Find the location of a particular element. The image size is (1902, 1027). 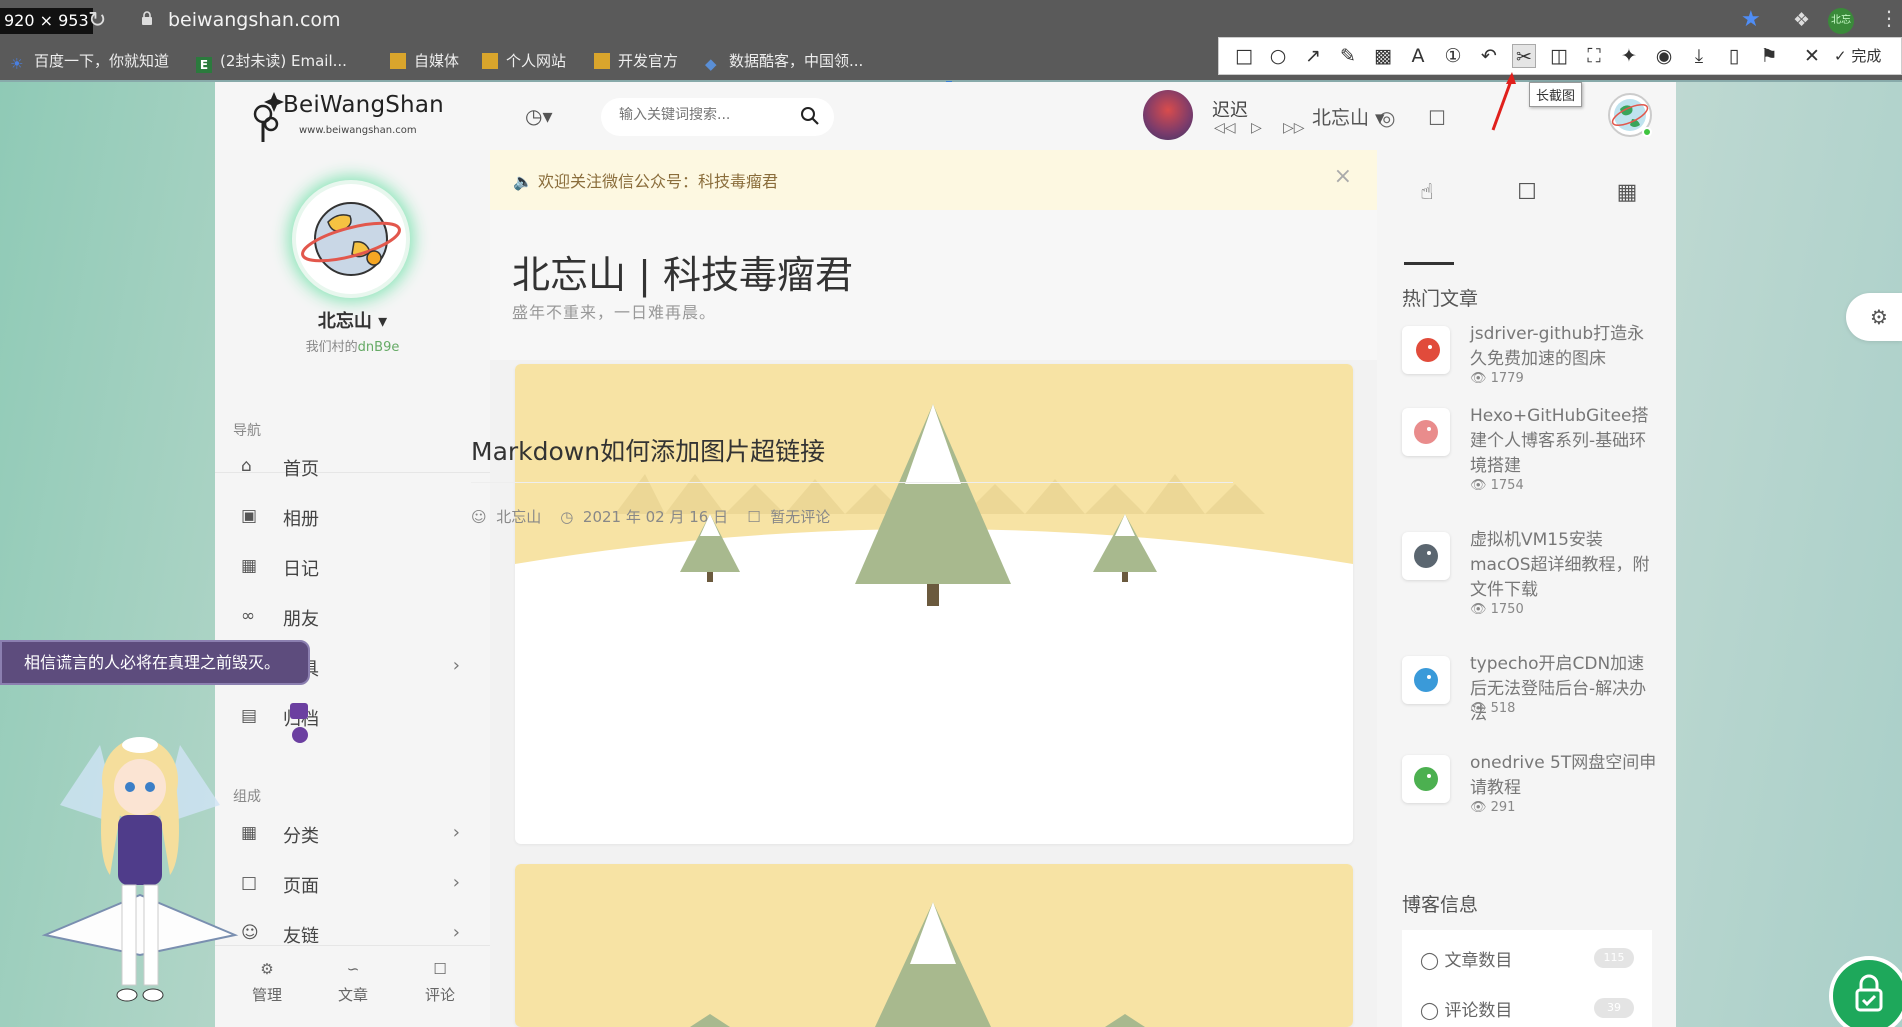

pin-icon: ✦ is located at coordinates (1629, 56).